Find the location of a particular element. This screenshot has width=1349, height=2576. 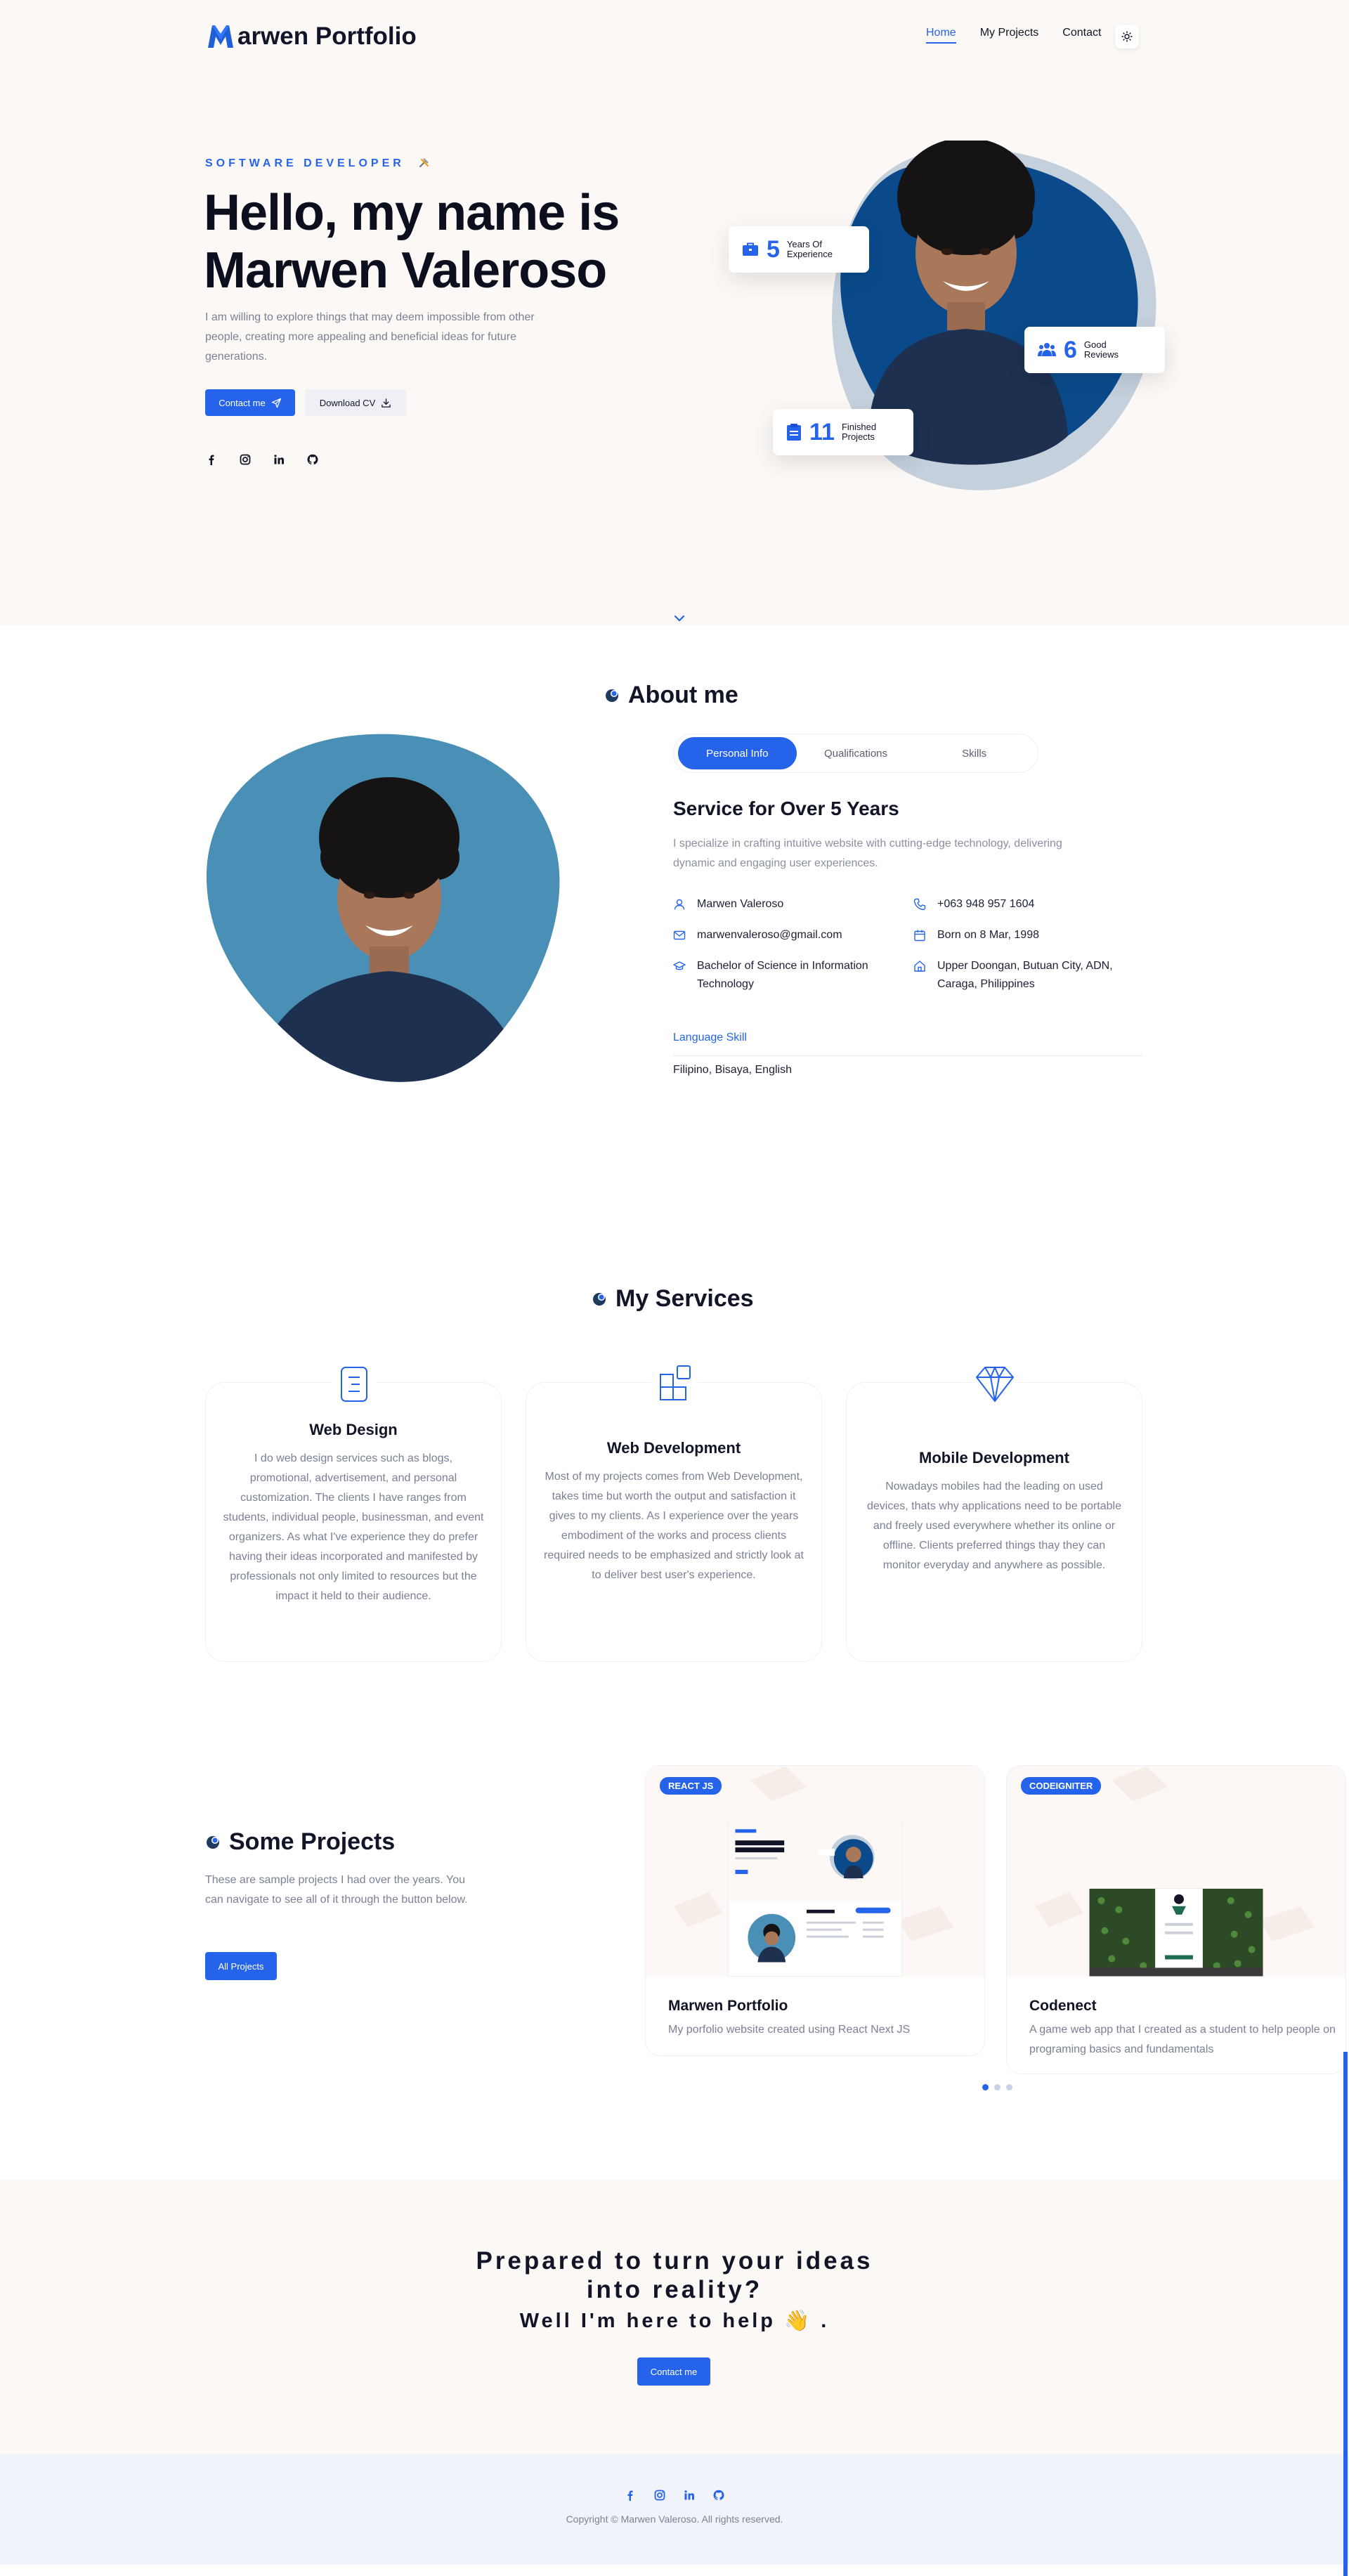

hero-title-line-2: Marwen Valeroso is located at coordinates (406, 270).